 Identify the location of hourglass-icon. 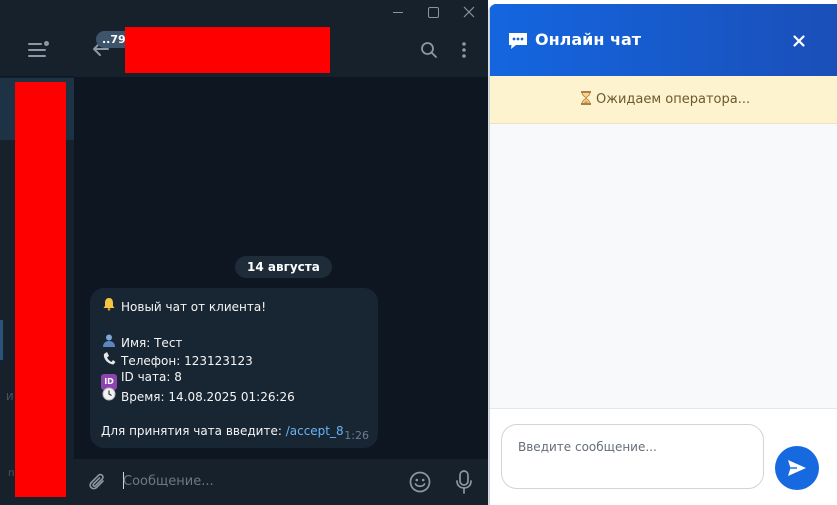
(586, 98).